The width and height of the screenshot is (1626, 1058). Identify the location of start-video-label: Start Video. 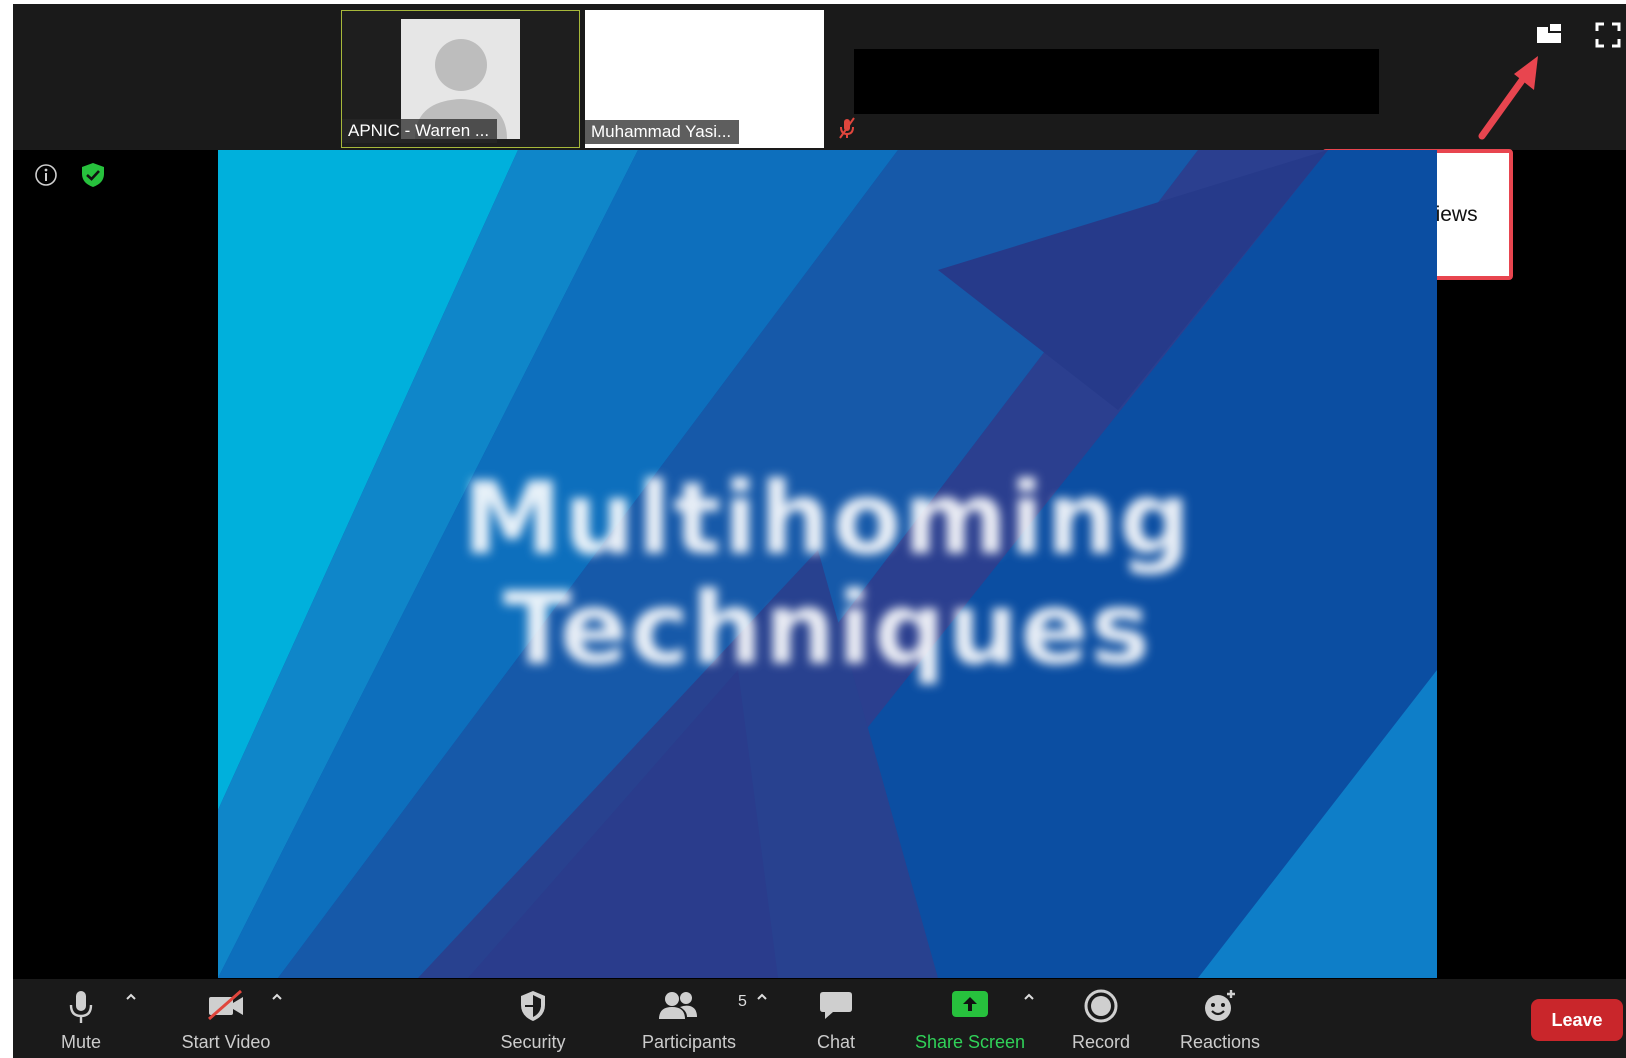
(226, 1042).